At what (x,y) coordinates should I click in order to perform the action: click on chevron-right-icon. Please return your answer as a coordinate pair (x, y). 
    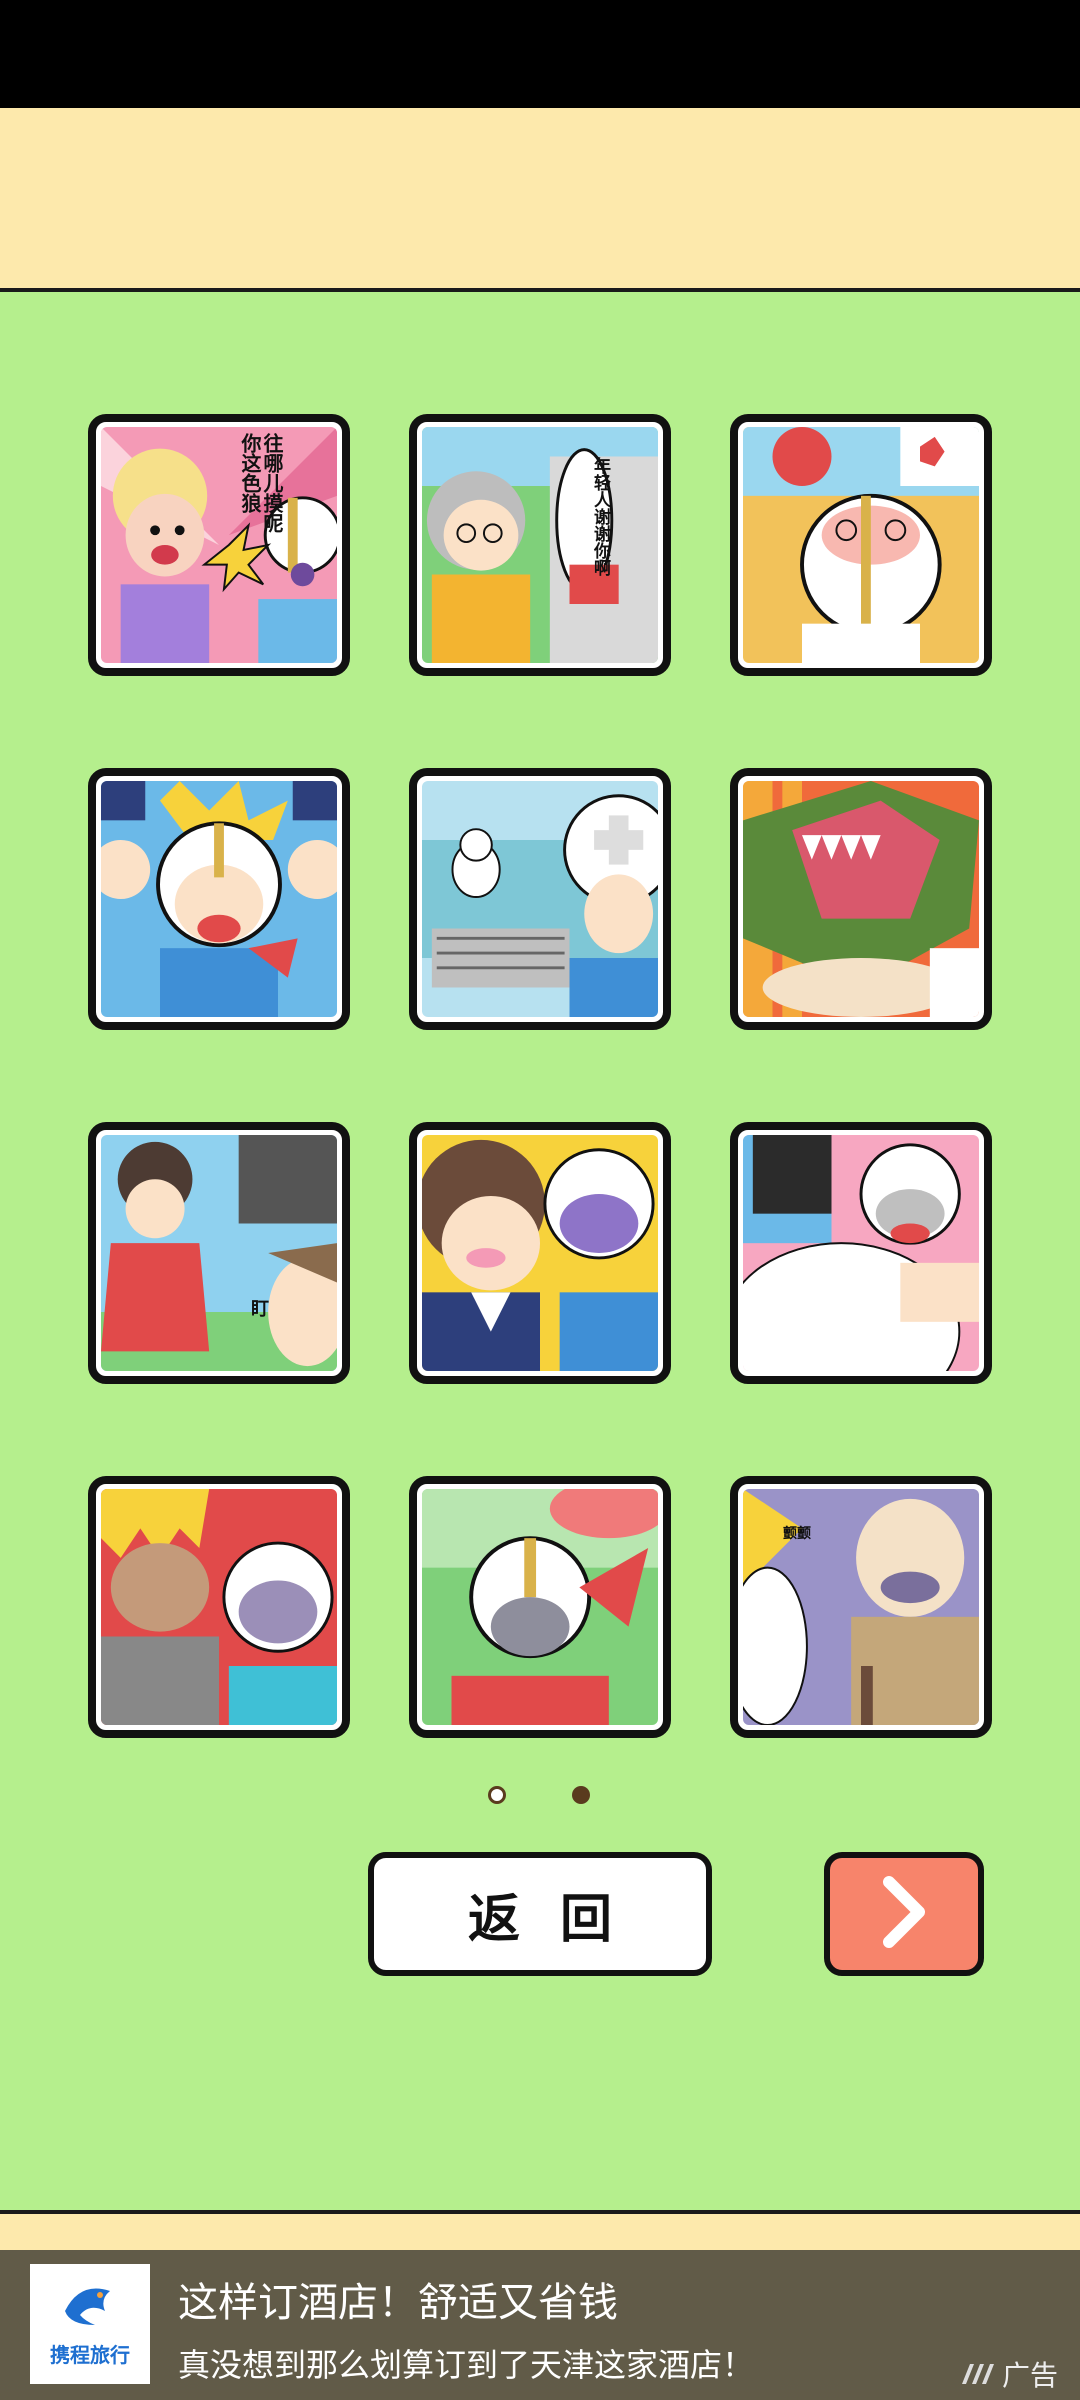
    Looking at the image, I should click on (904, 1914).